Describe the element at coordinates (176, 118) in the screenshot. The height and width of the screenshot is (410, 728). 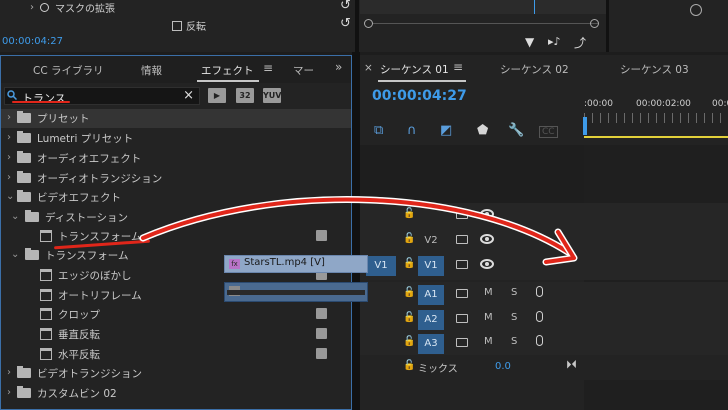
I see `tree-item-presets: › プリセット` at that location.